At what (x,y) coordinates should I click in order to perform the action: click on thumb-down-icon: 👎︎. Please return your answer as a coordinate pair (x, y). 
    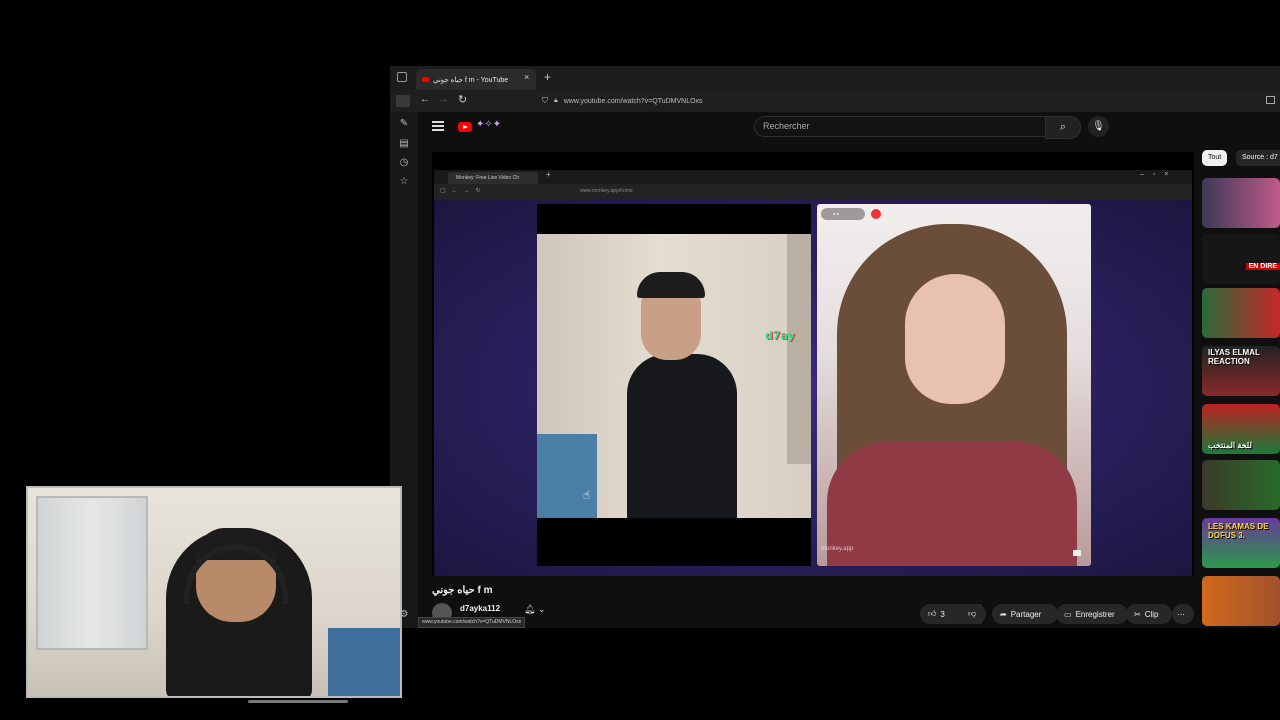
    Looking at the image, I should click on (972, 613).